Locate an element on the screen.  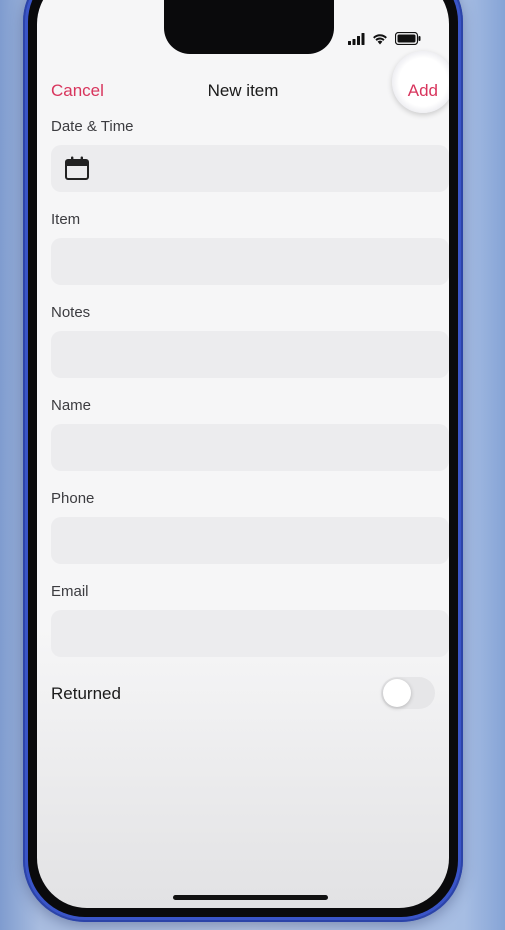
date-time-picker is located at coordinates (250, 168).